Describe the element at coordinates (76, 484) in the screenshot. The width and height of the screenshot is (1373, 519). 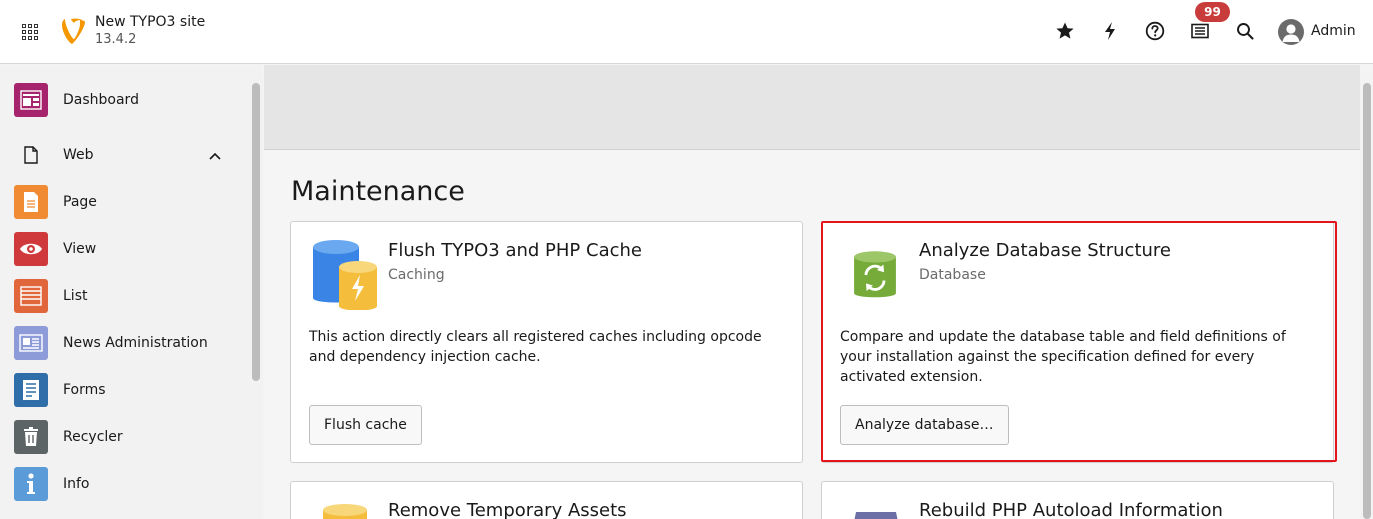
I see `sidebar-item-label: Info` at that location.